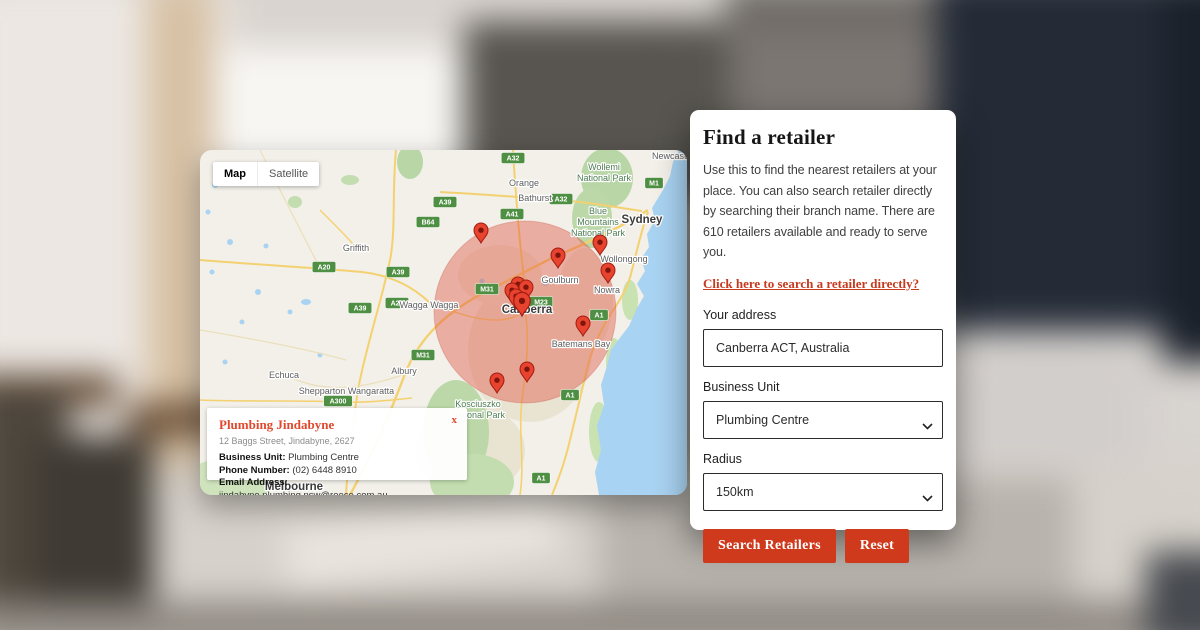 This screenshot has width=1200, height=630. I want to click on svg-text: Wagga Wagga, so click(429, 305).